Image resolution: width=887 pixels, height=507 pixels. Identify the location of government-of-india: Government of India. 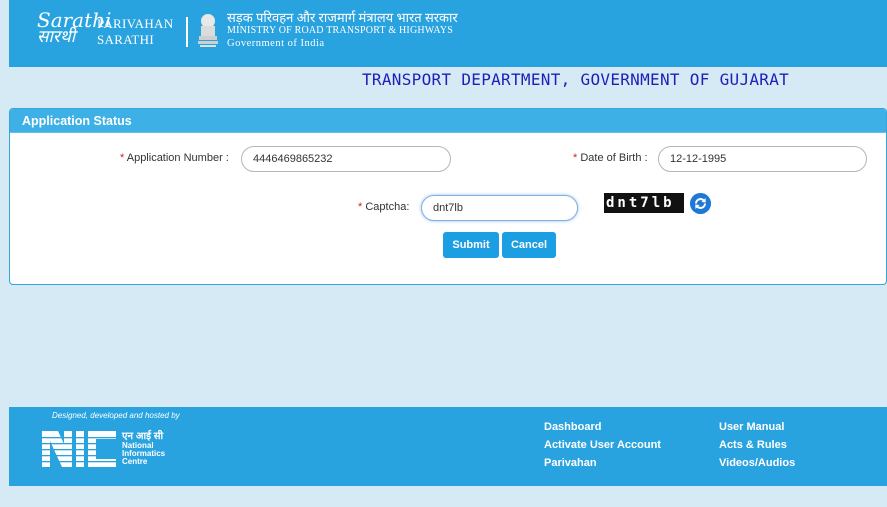
(276, 43).